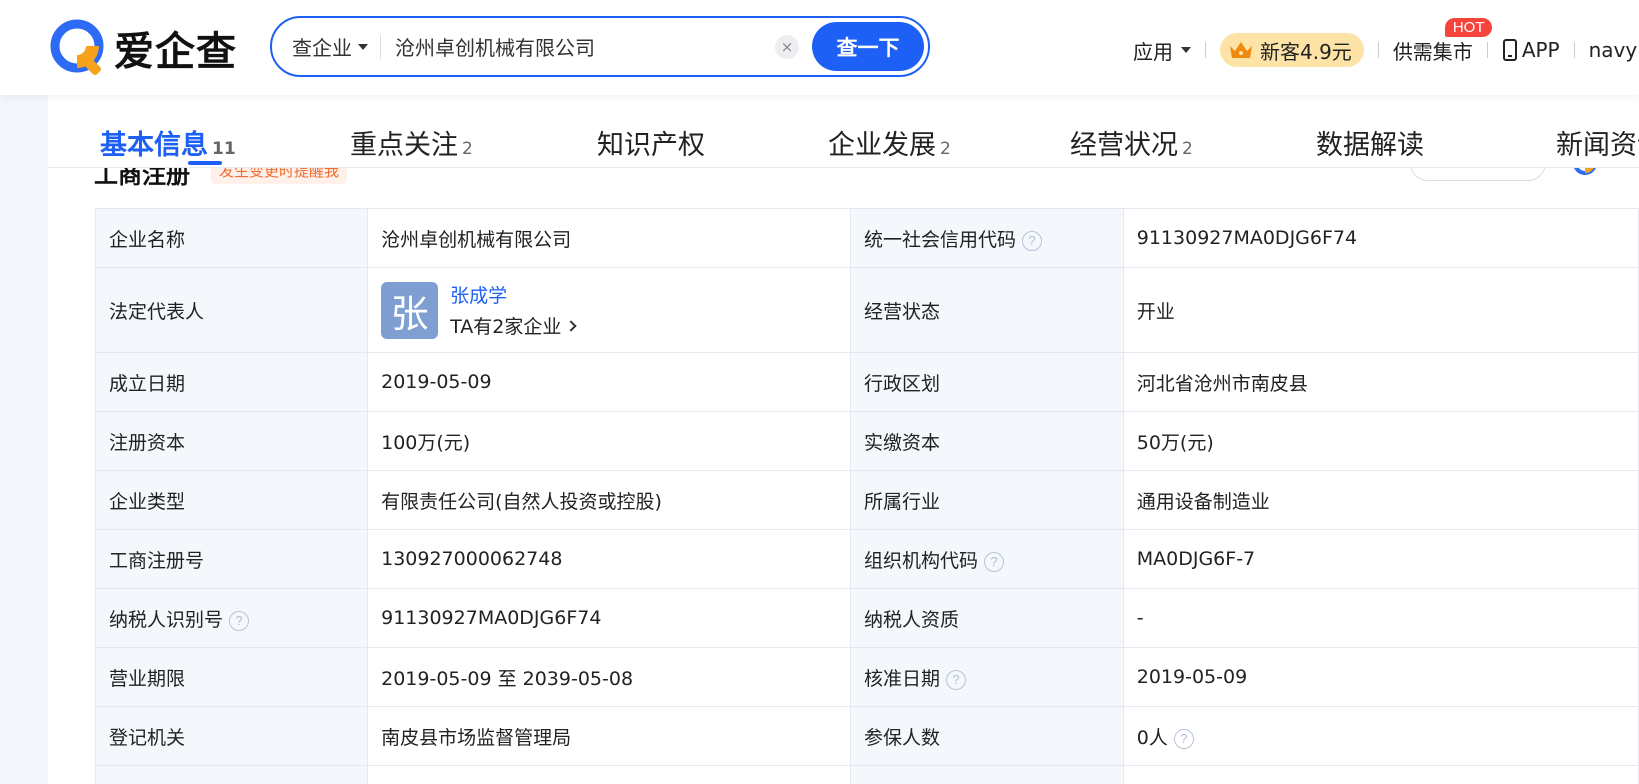  Describe the element at coordinates (231, 677) in the screenshot. I see `table-key-cell: 营业期限` at that location.